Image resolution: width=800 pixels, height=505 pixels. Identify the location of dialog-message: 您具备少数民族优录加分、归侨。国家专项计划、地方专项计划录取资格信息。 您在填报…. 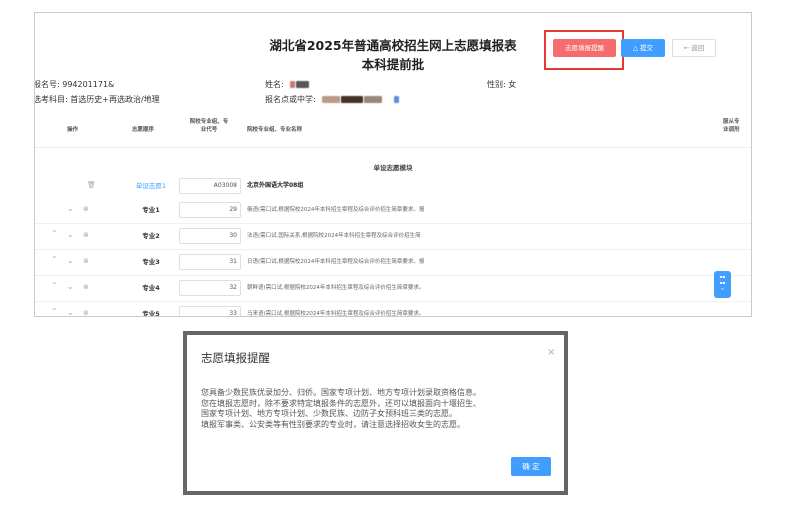
(341, 408).